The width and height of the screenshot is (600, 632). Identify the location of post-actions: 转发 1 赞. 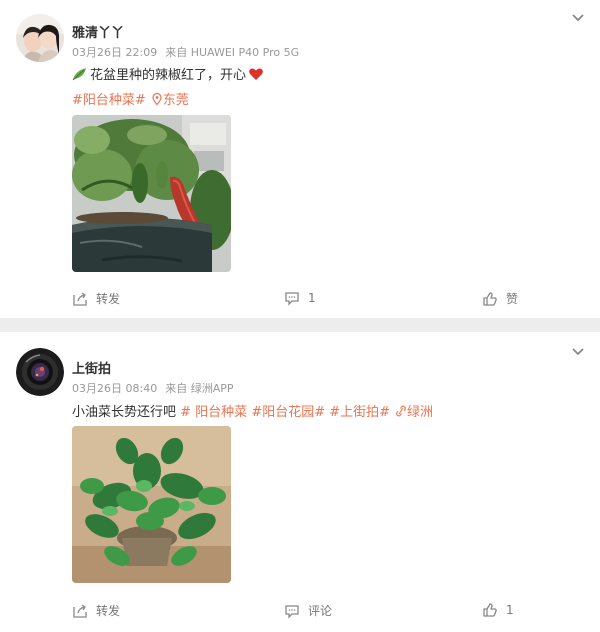
(300, 300).